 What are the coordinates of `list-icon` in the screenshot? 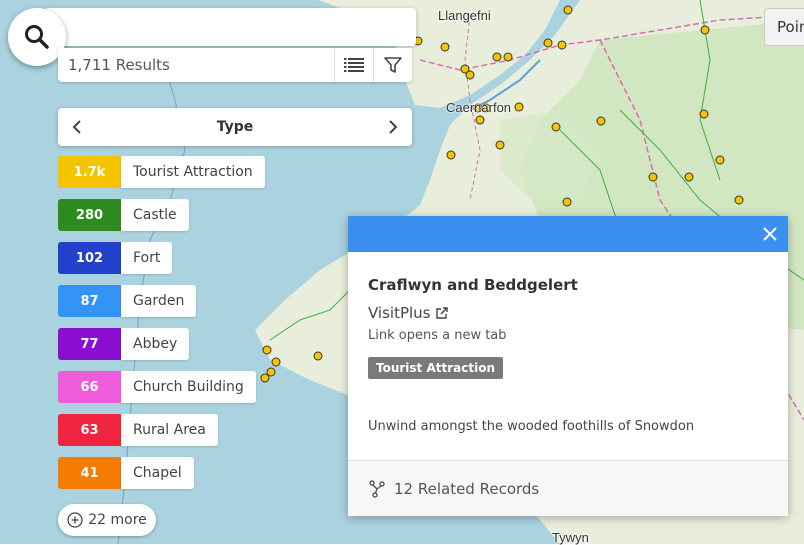 It's located at (354, 65).